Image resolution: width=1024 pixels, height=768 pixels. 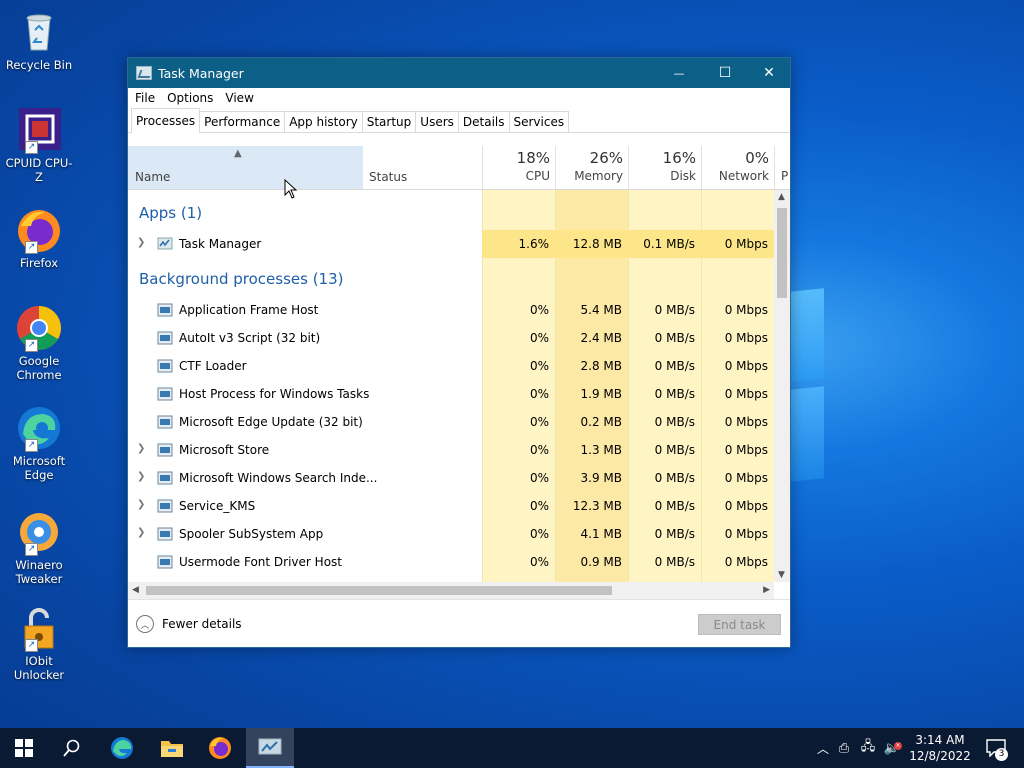 I want to click on tab-processes: Processes, so click(x=166, y=120).